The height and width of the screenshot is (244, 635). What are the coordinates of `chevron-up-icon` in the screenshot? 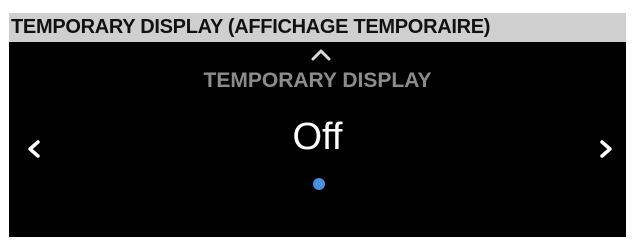 It's located at (321, 55).